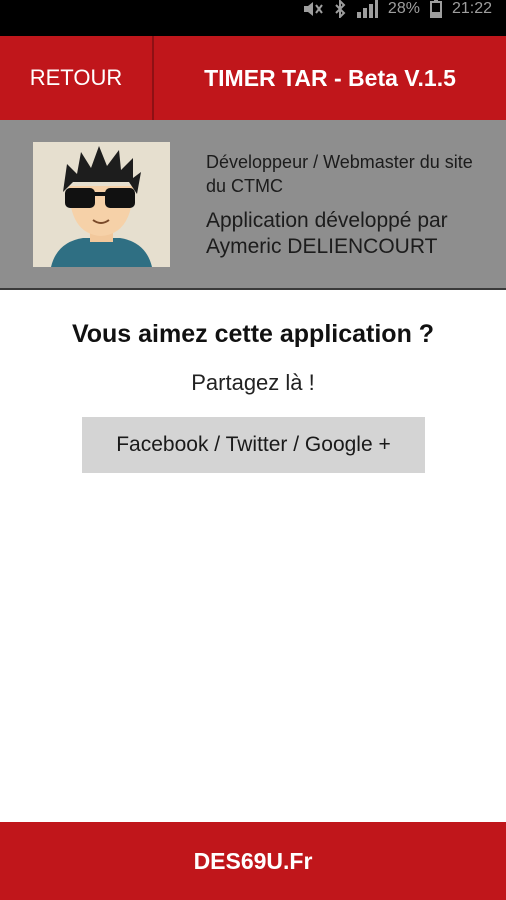 This screenshot has width=506, height=900. Describe the element at coordinates (340, 9) in the screenshot. I see `bluetooth-icon` at that location.